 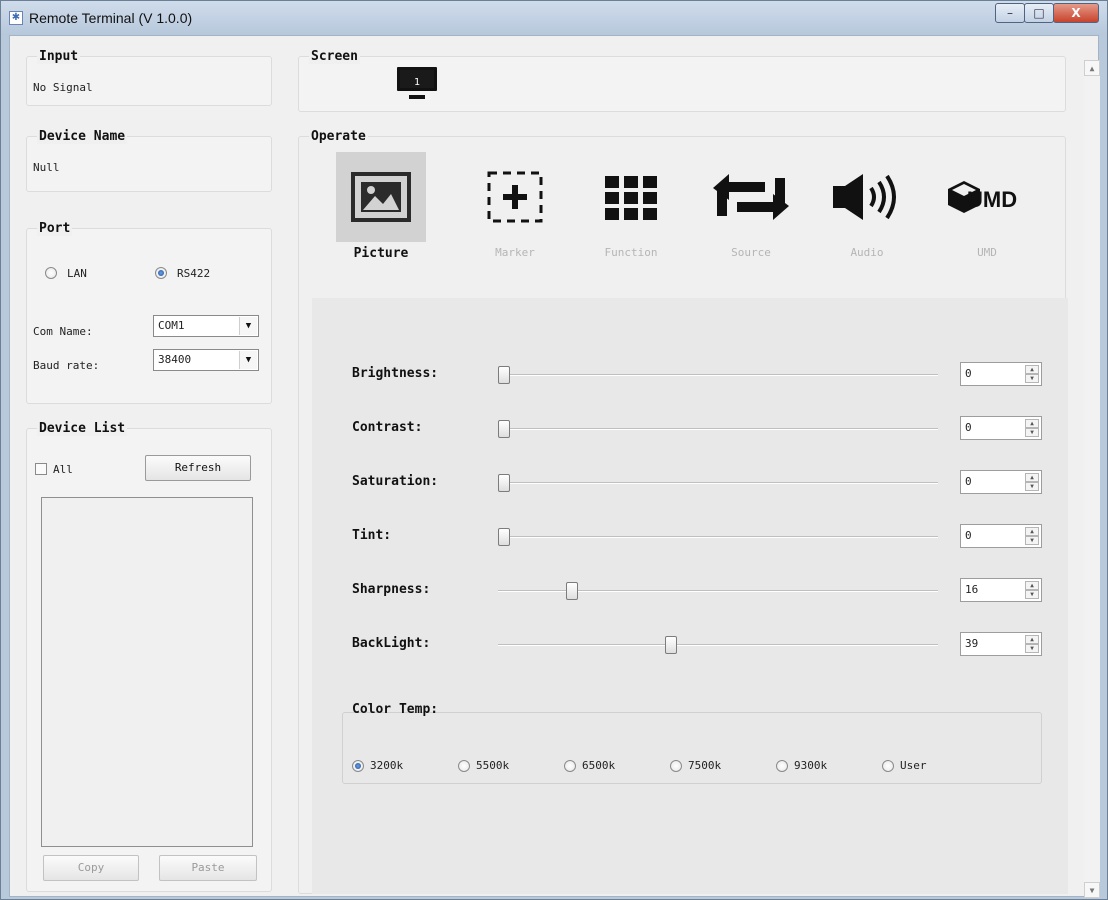 What do you see at coordinates (16, 18) in the screenshot?
I see `app-icon: ✱` at bounding box center [16, 18].